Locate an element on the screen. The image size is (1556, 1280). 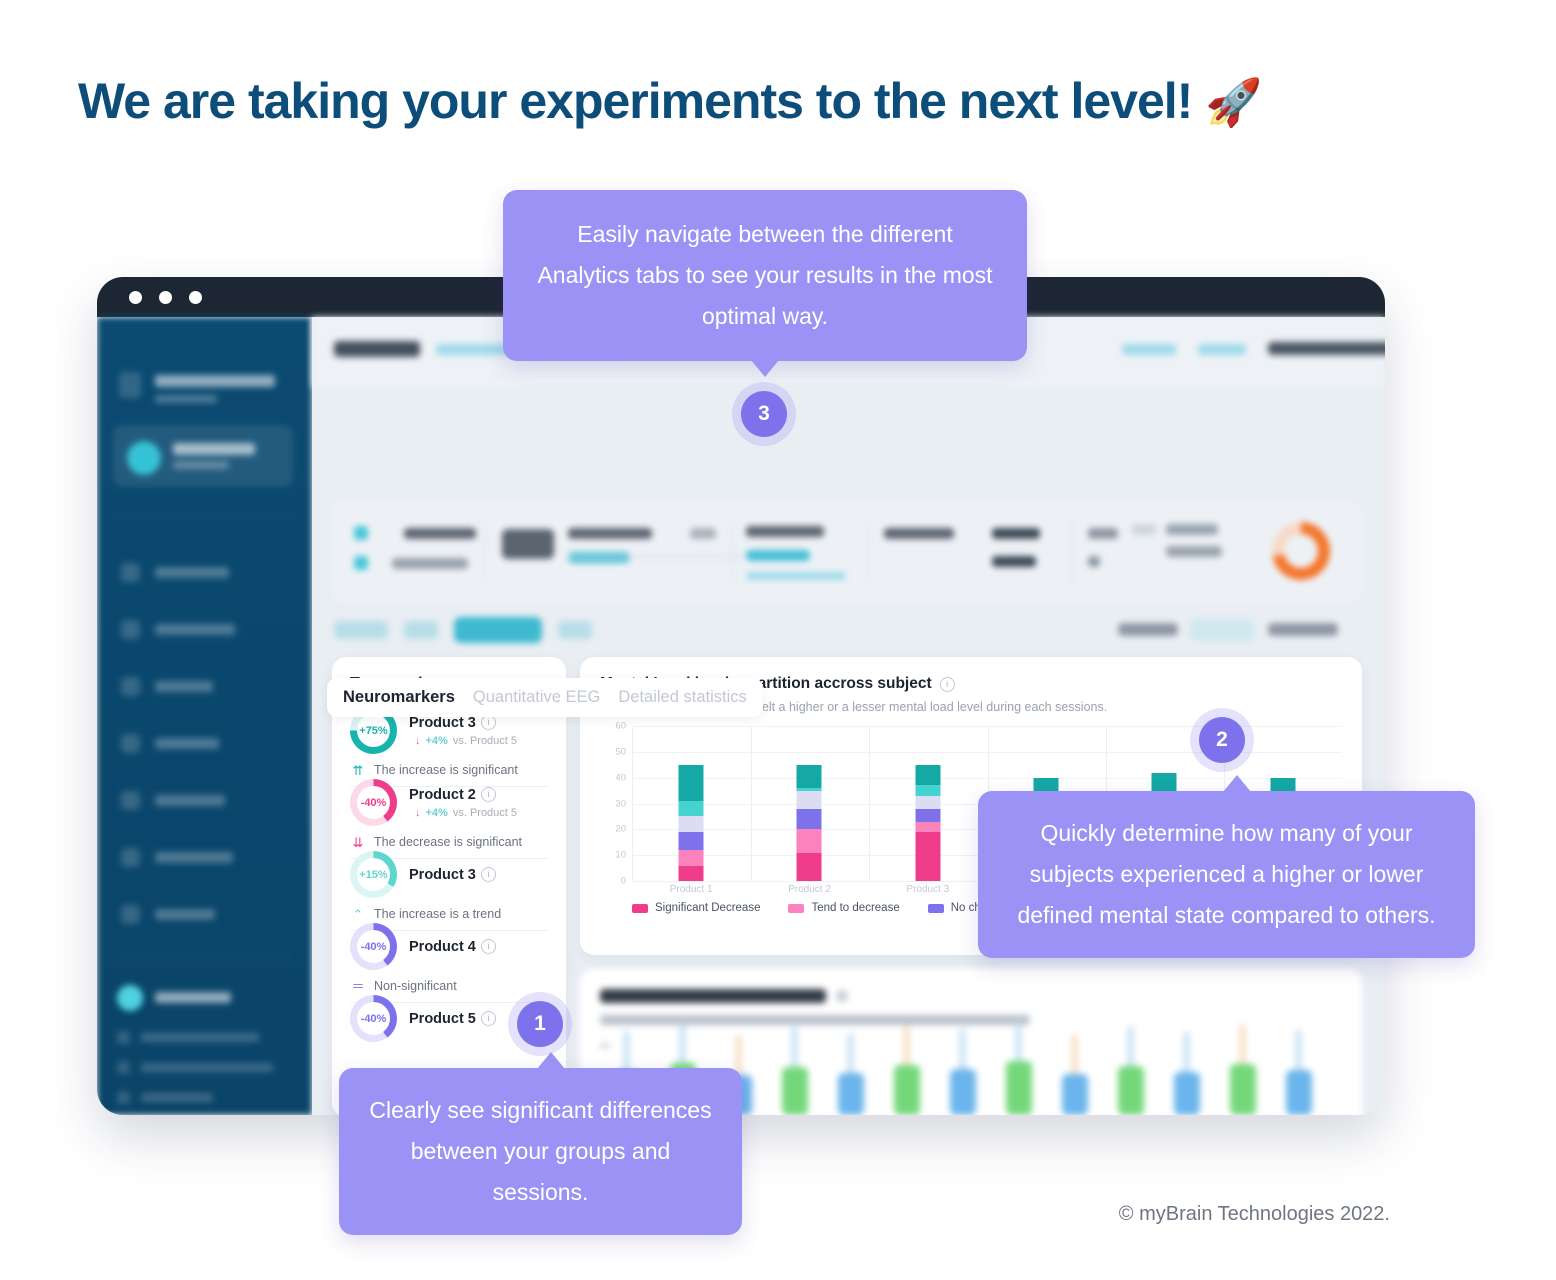
sidebar-item-experiments is located at coordinates (205, 858).